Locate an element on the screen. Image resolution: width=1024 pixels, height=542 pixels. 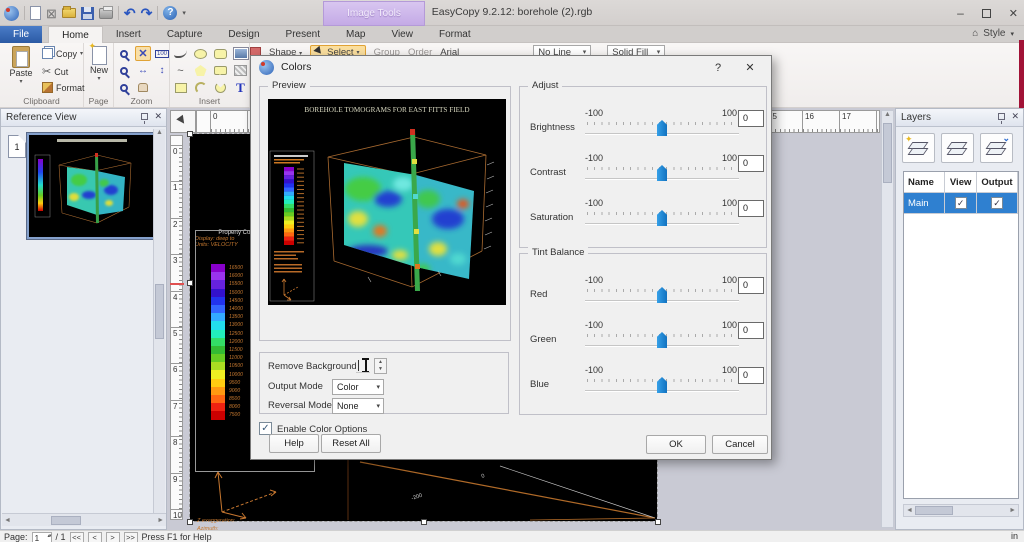
green-value-field: 0 is located at coordinates (751, 330).